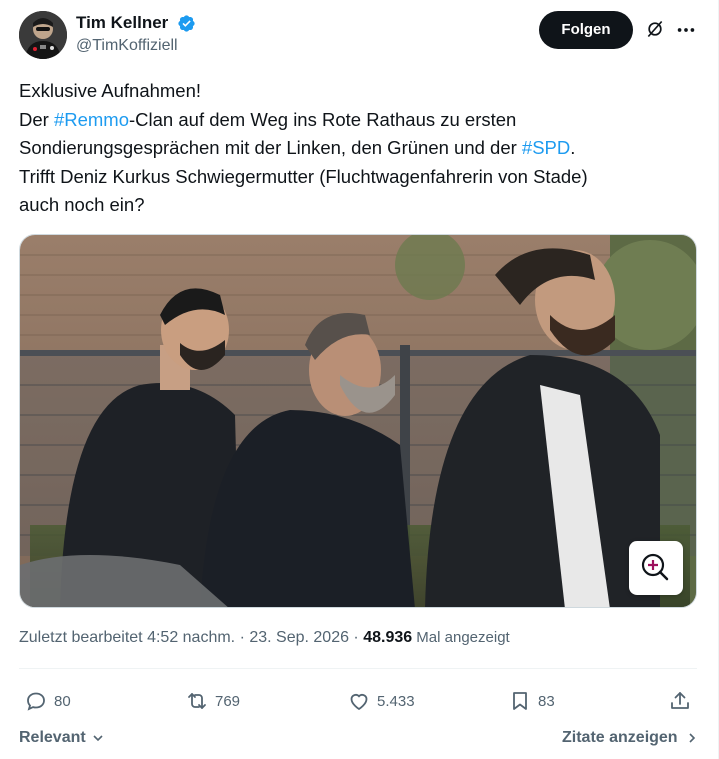 Image resolution: width=719 pixels, height=759 pixels. I want to click on tweet-header: Tim Kellner @TimKoffiziell Folgen, so click(360, 35).